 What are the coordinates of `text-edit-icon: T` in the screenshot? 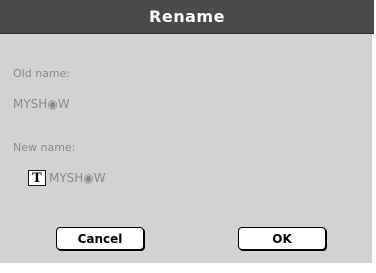 It's located at (37, 178).